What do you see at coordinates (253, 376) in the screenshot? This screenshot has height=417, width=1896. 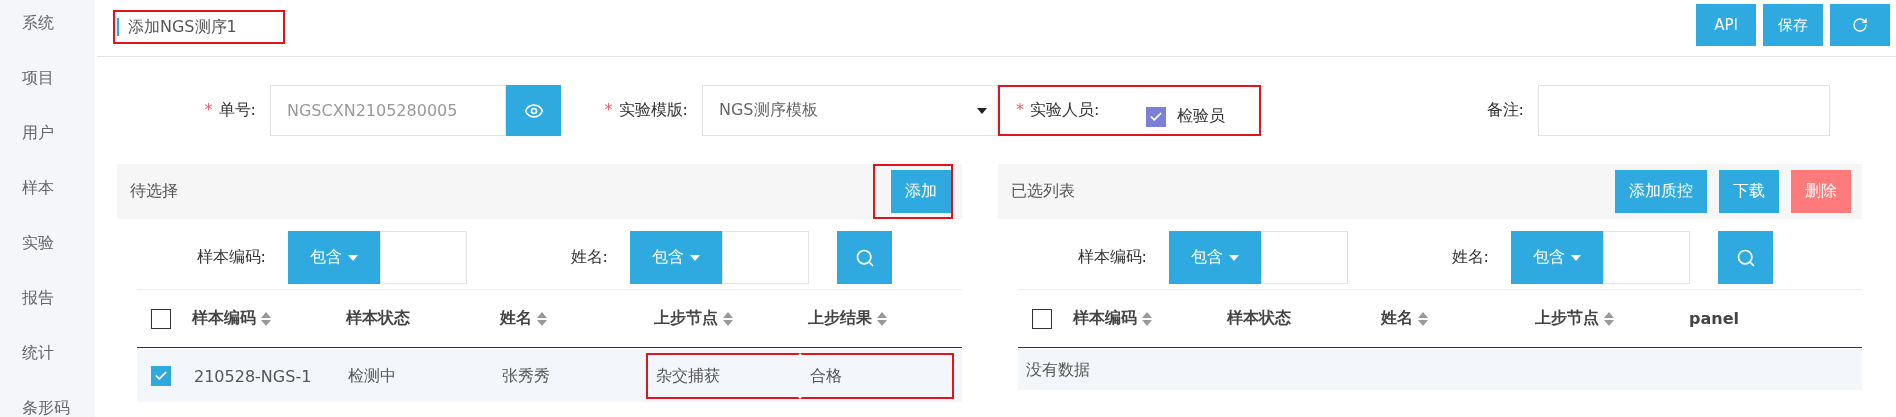 I see `table-cell-text: 210528-NGS-1` at bounding box center [253, 376].